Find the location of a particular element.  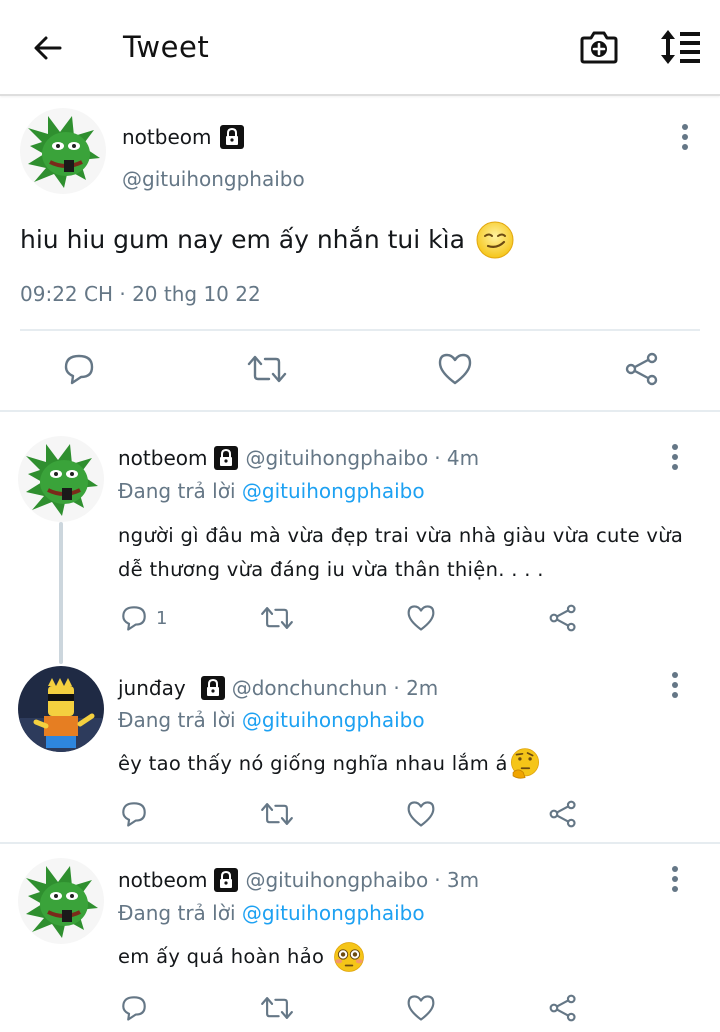

bart-avatar-image is located at coordinates (61, 709).